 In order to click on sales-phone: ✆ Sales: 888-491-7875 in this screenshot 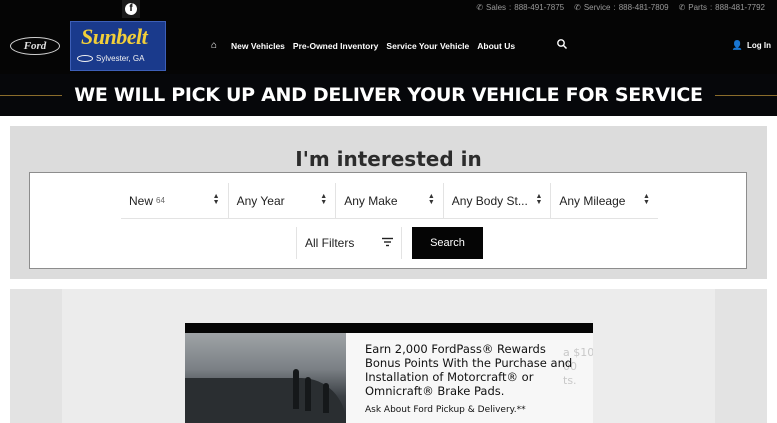, I will do `click(520, 7)`.